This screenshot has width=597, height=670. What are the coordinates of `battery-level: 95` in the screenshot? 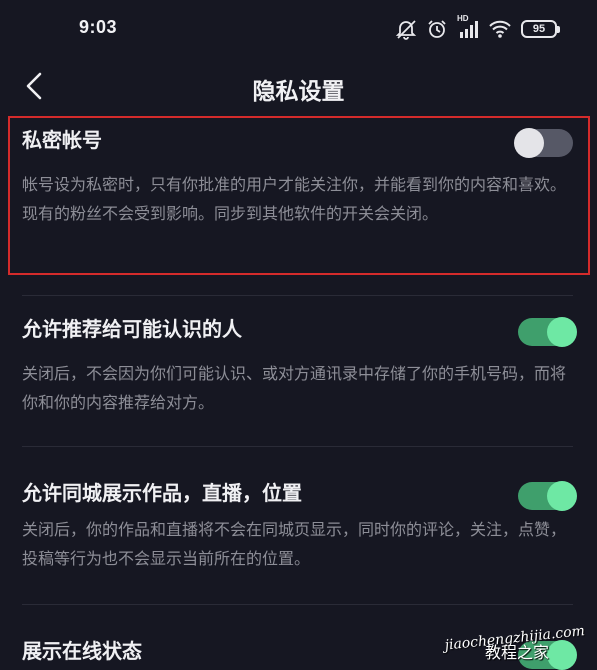 It's located at (539, 29).